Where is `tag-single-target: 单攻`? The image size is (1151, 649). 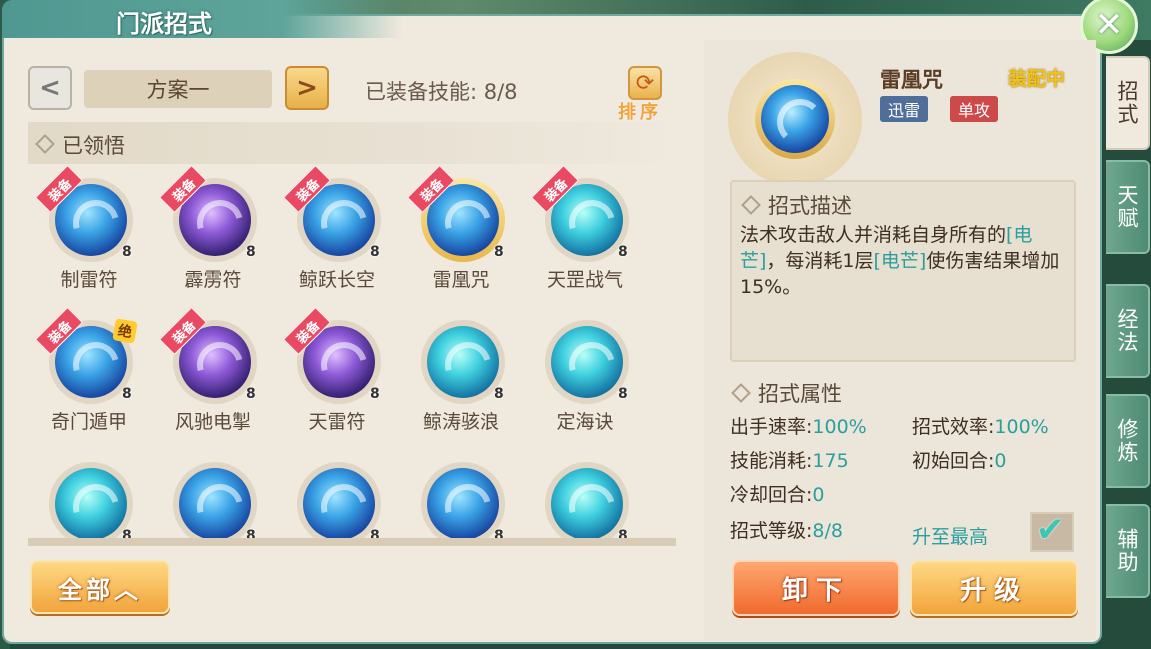
tag-single-target: 单攻 is located at coordinates (974, 109).